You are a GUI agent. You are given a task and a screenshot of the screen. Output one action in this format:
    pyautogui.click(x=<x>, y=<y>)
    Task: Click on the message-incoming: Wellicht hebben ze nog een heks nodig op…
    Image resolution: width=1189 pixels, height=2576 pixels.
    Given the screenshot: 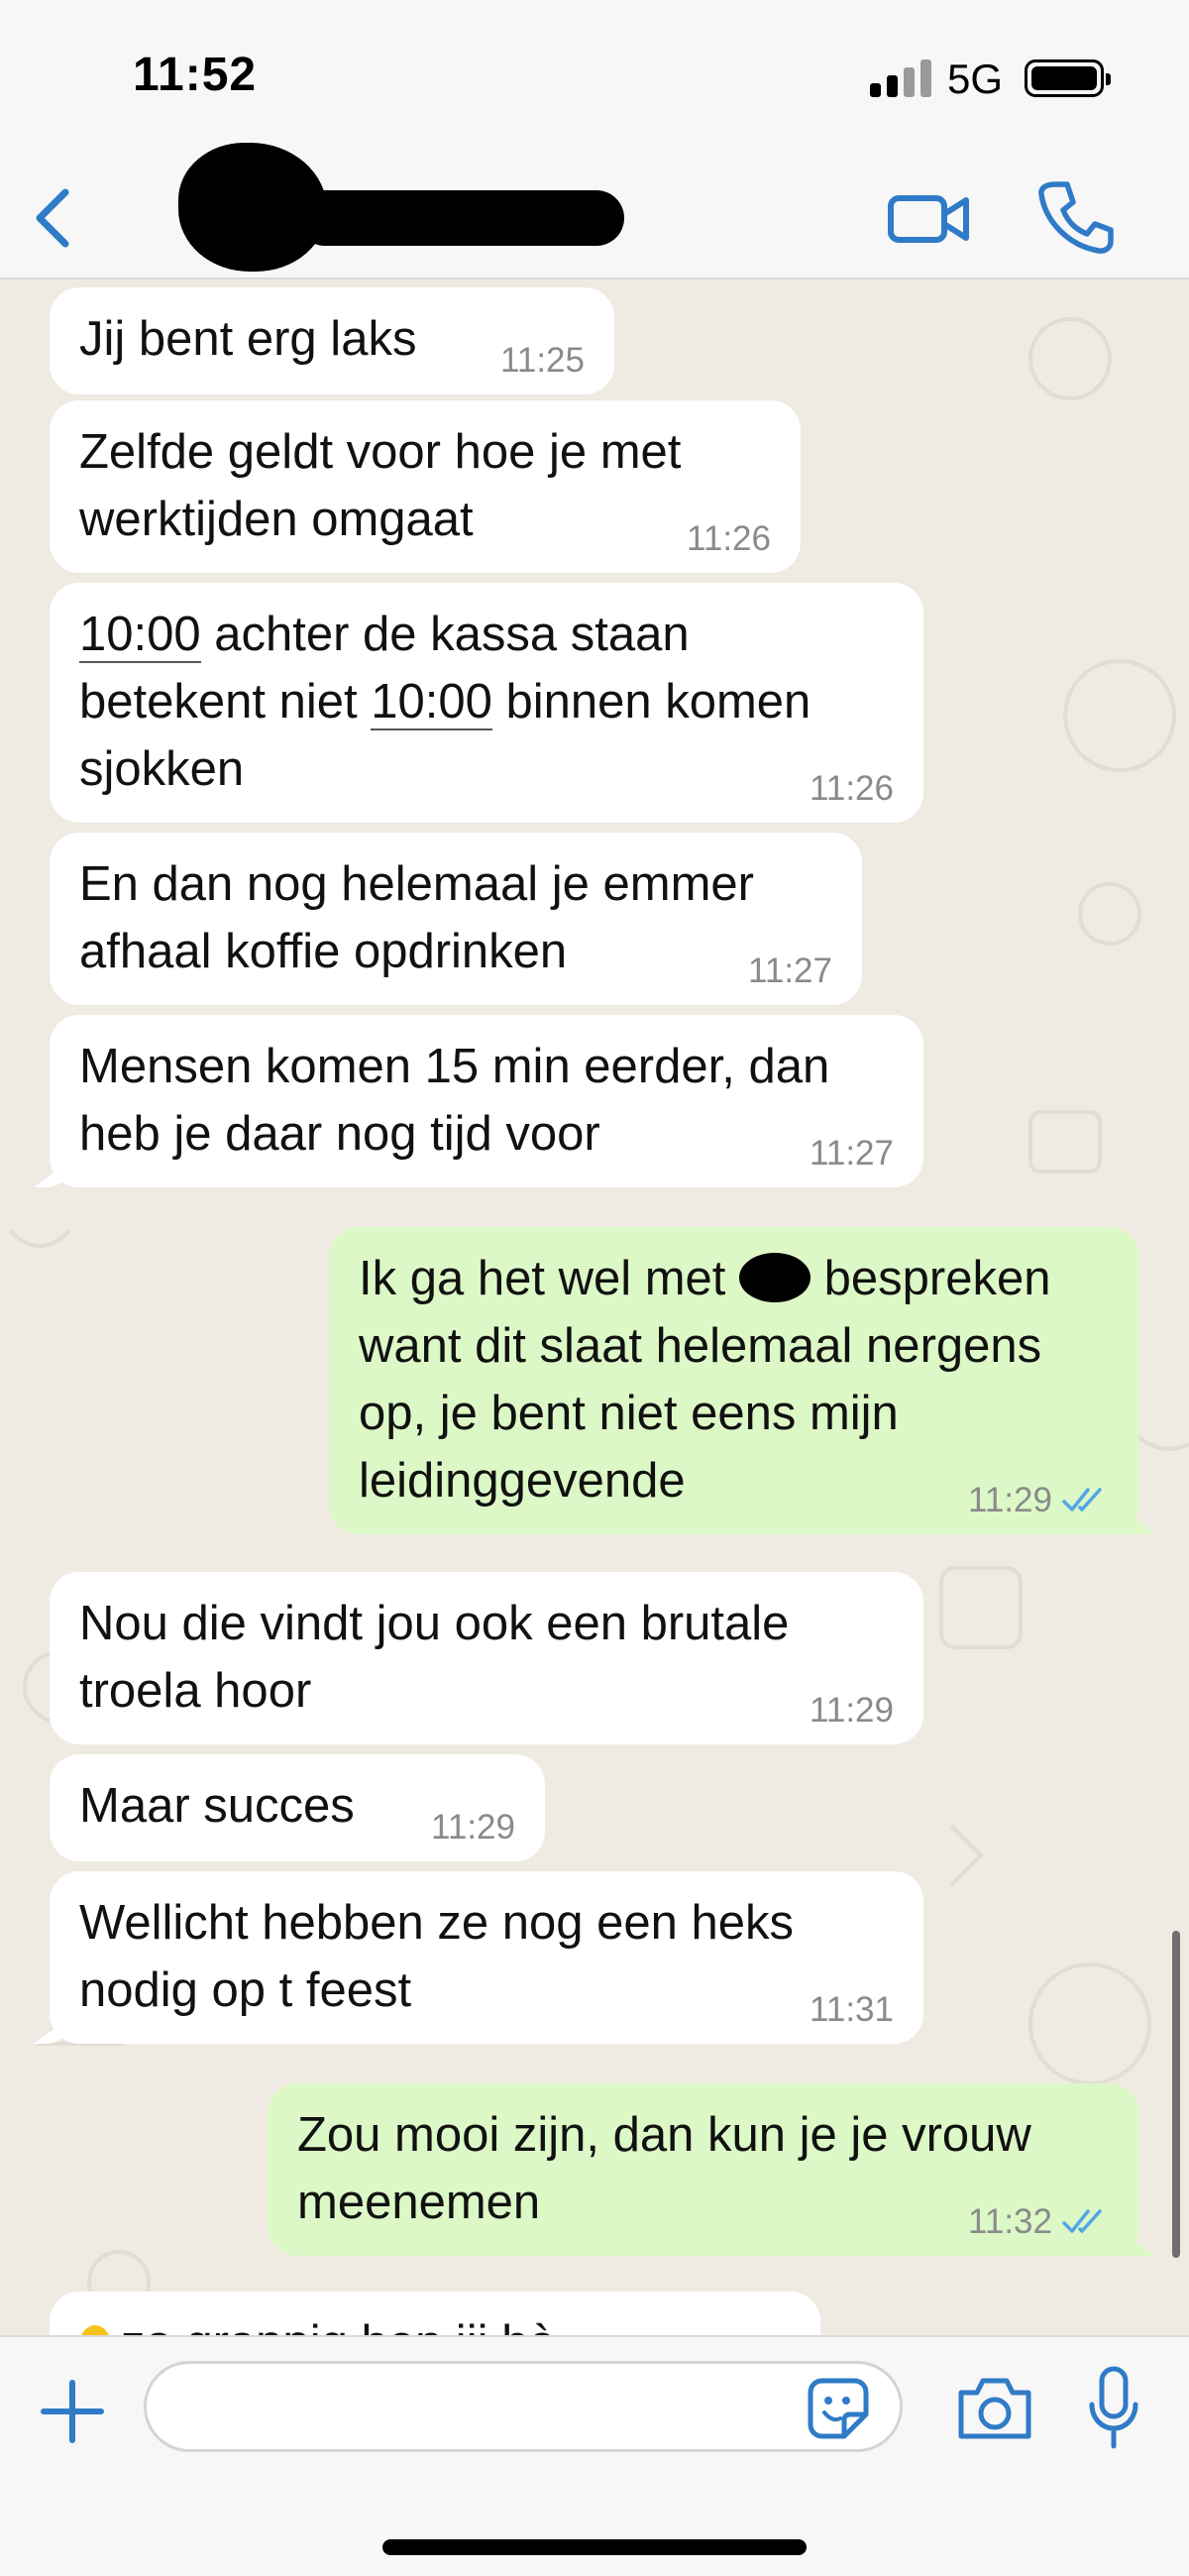 What is the action you would take?
    pyautogui.click(x=487, y=1957)
    